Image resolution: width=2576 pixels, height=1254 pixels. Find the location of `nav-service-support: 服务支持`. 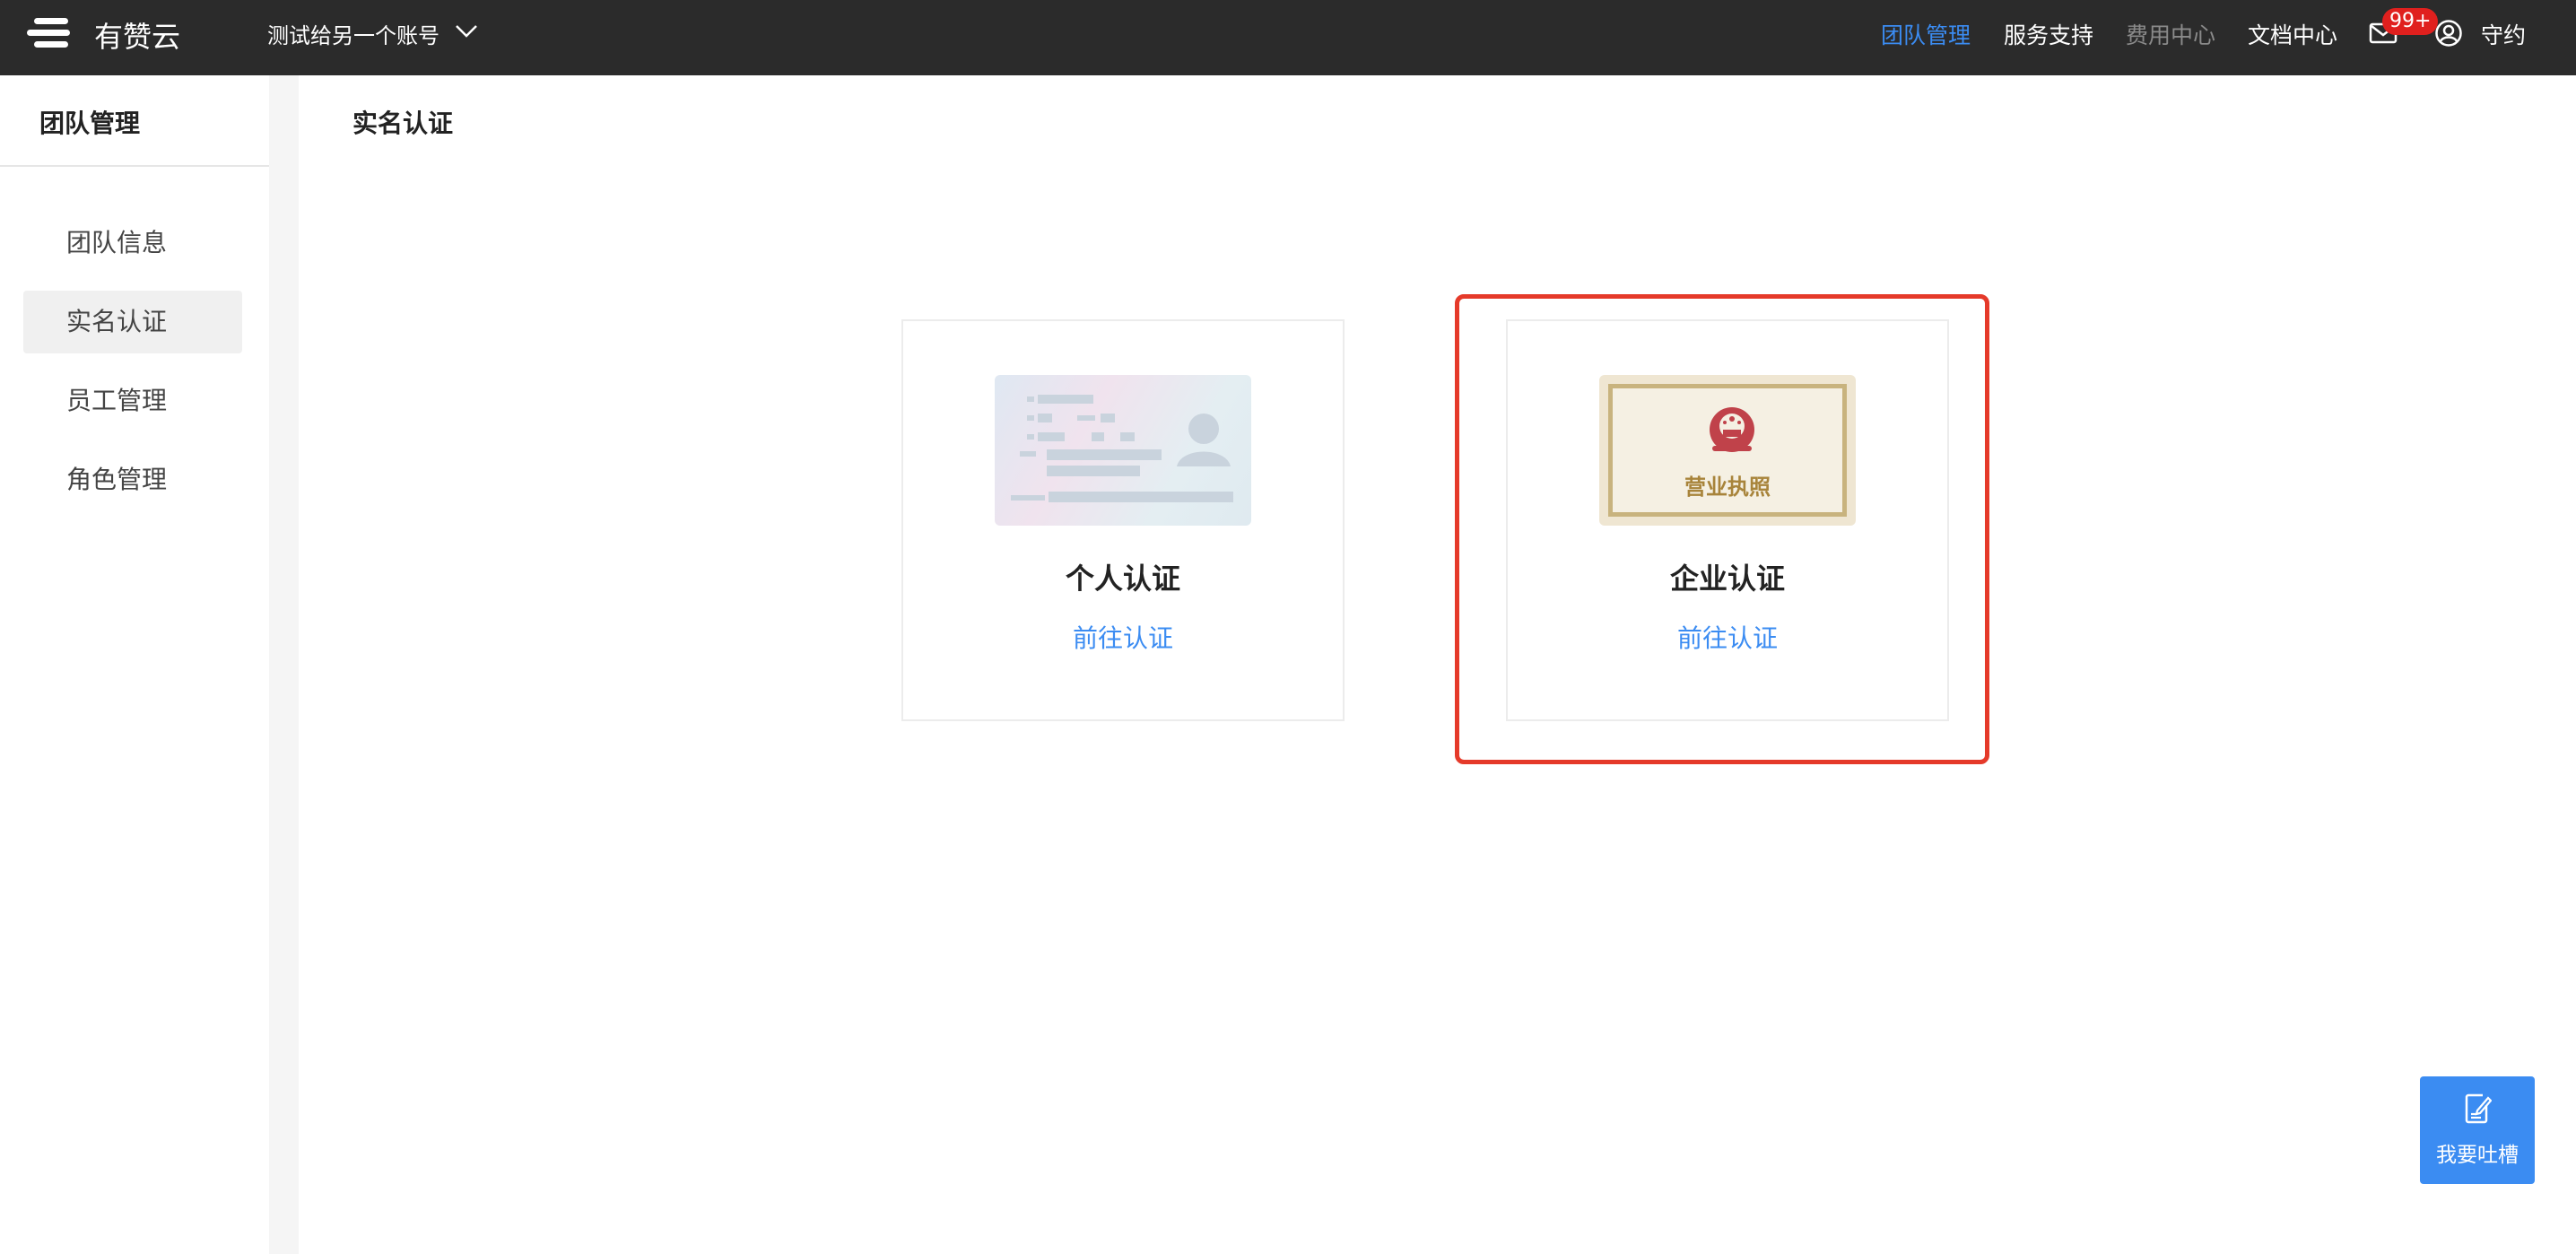

nav-service-support: 服务支持 is located at coordinates (2048, 34).